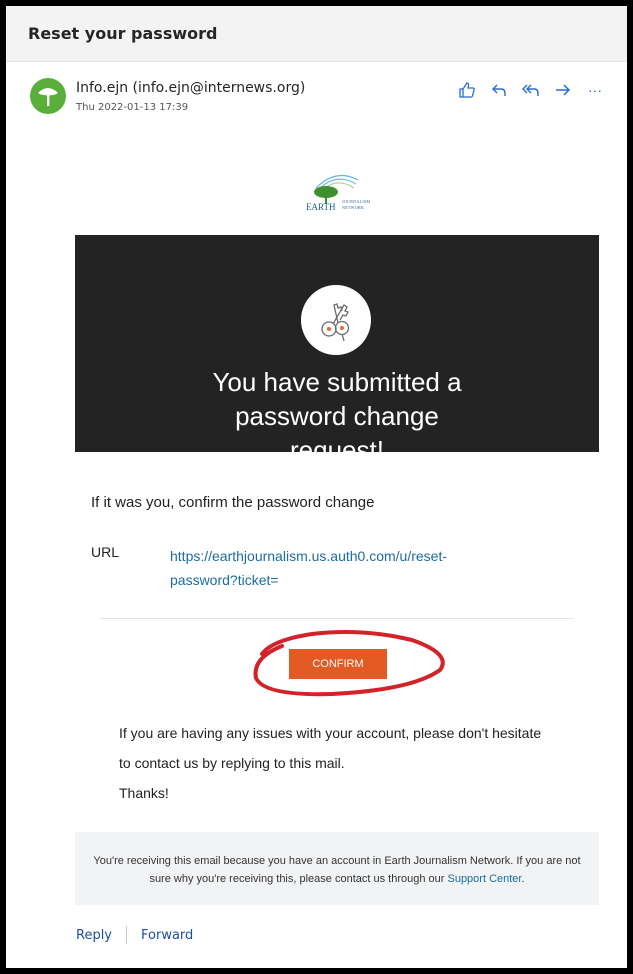 Image resolution: width=633 pixels, height=974 pixels. I want to click on thanks-text: Thanks!, so click(144, 793).